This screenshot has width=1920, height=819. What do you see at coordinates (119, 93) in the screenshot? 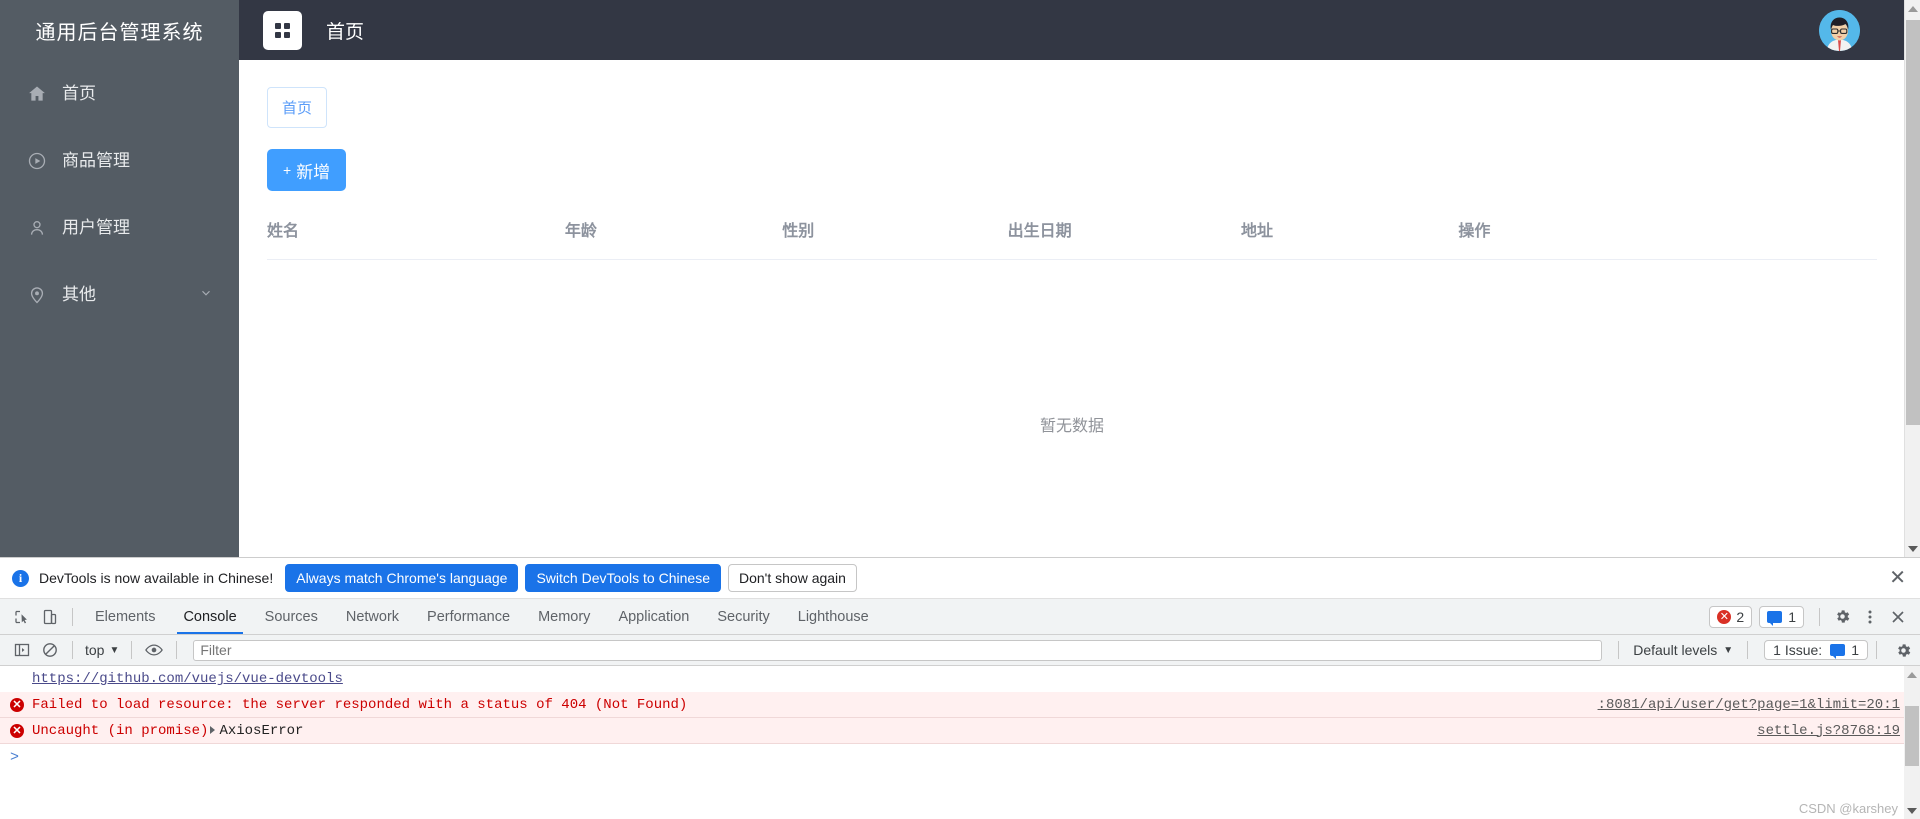
I see `sidebar-item-home: 首页` at bounding box center [119, 93].